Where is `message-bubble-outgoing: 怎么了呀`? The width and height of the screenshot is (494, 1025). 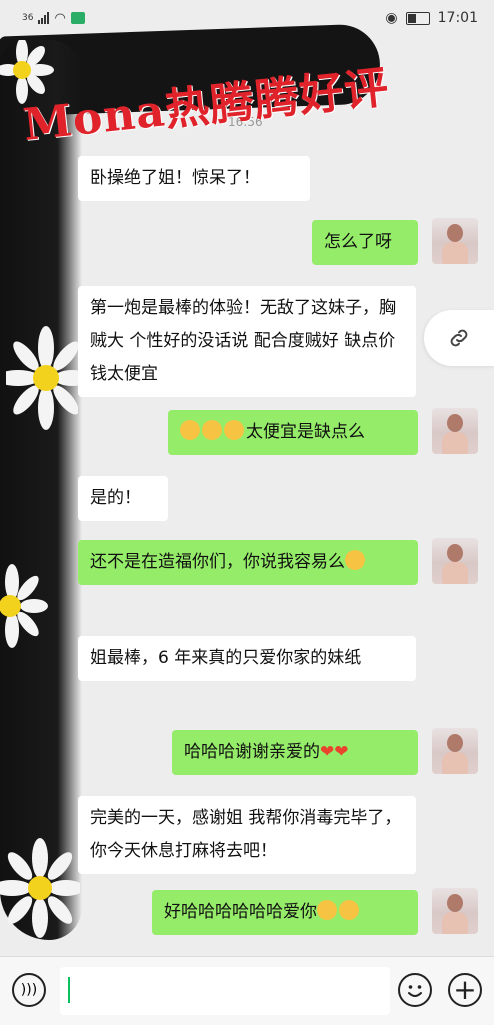 message-bubble-outgoing: 怎么了呀 is located at coordinates (365, 242).